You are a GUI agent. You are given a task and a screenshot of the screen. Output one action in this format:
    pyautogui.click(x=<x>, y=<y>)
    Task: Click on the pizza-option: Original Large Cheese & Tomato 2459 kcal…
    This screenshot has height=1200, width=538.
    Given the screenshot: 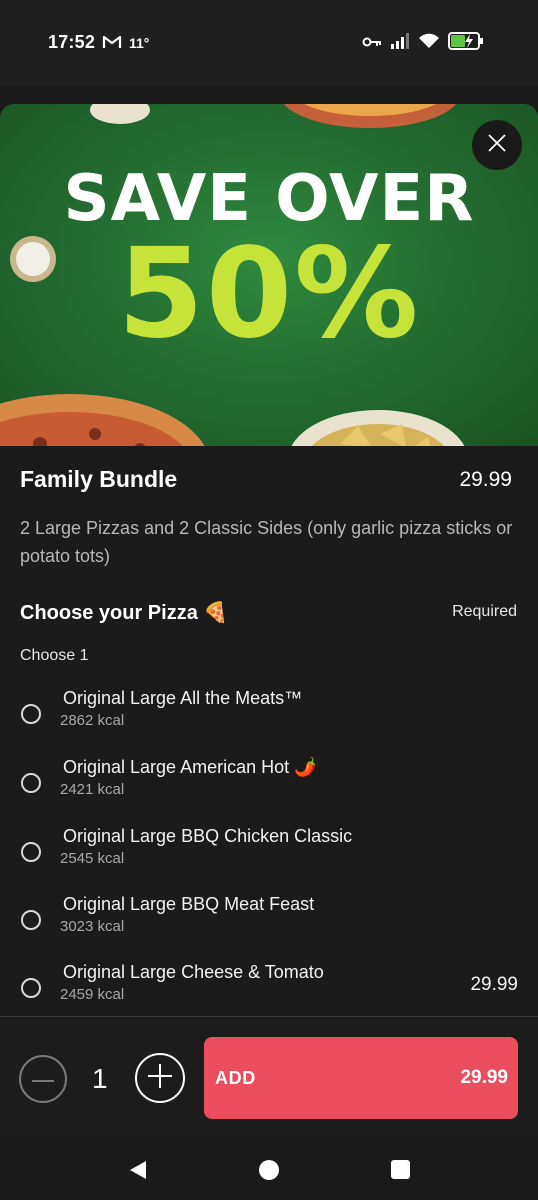 What is the action you would take?
    pyautogui.click(x=269, y=992)
    